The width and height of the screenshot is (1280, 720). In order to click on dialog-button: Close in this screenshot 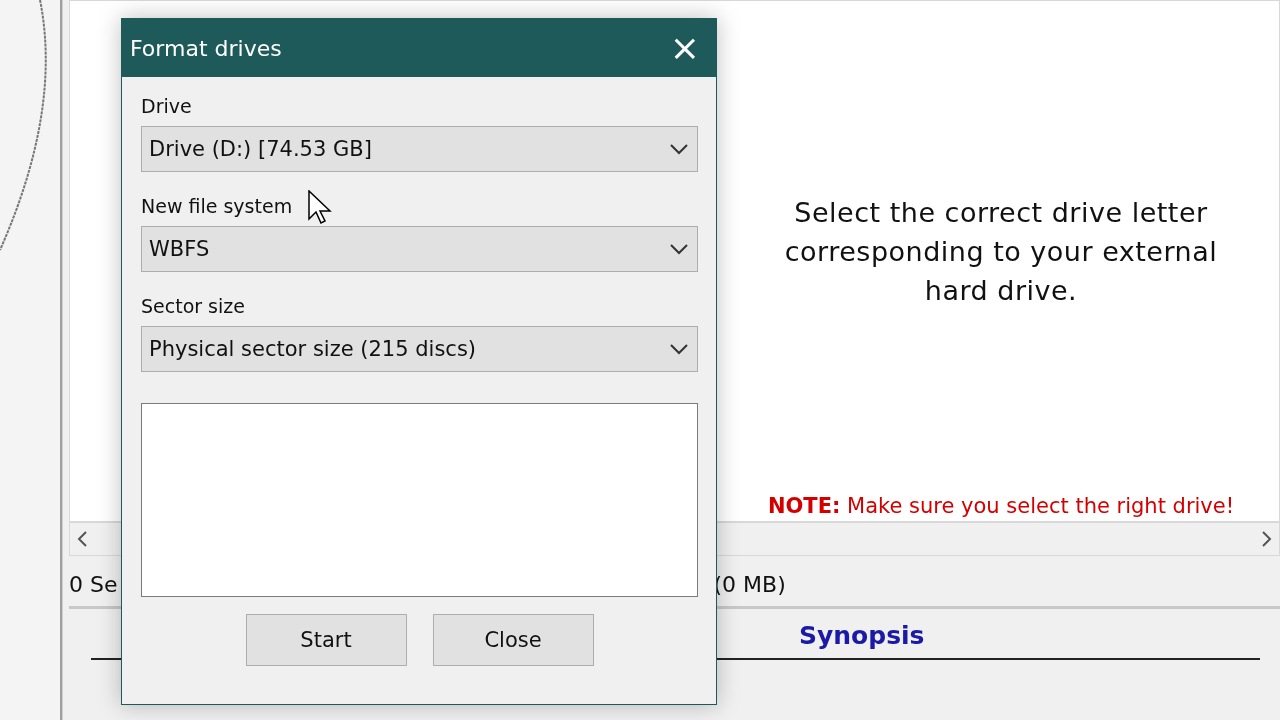, I will do `click(513, 640)`.